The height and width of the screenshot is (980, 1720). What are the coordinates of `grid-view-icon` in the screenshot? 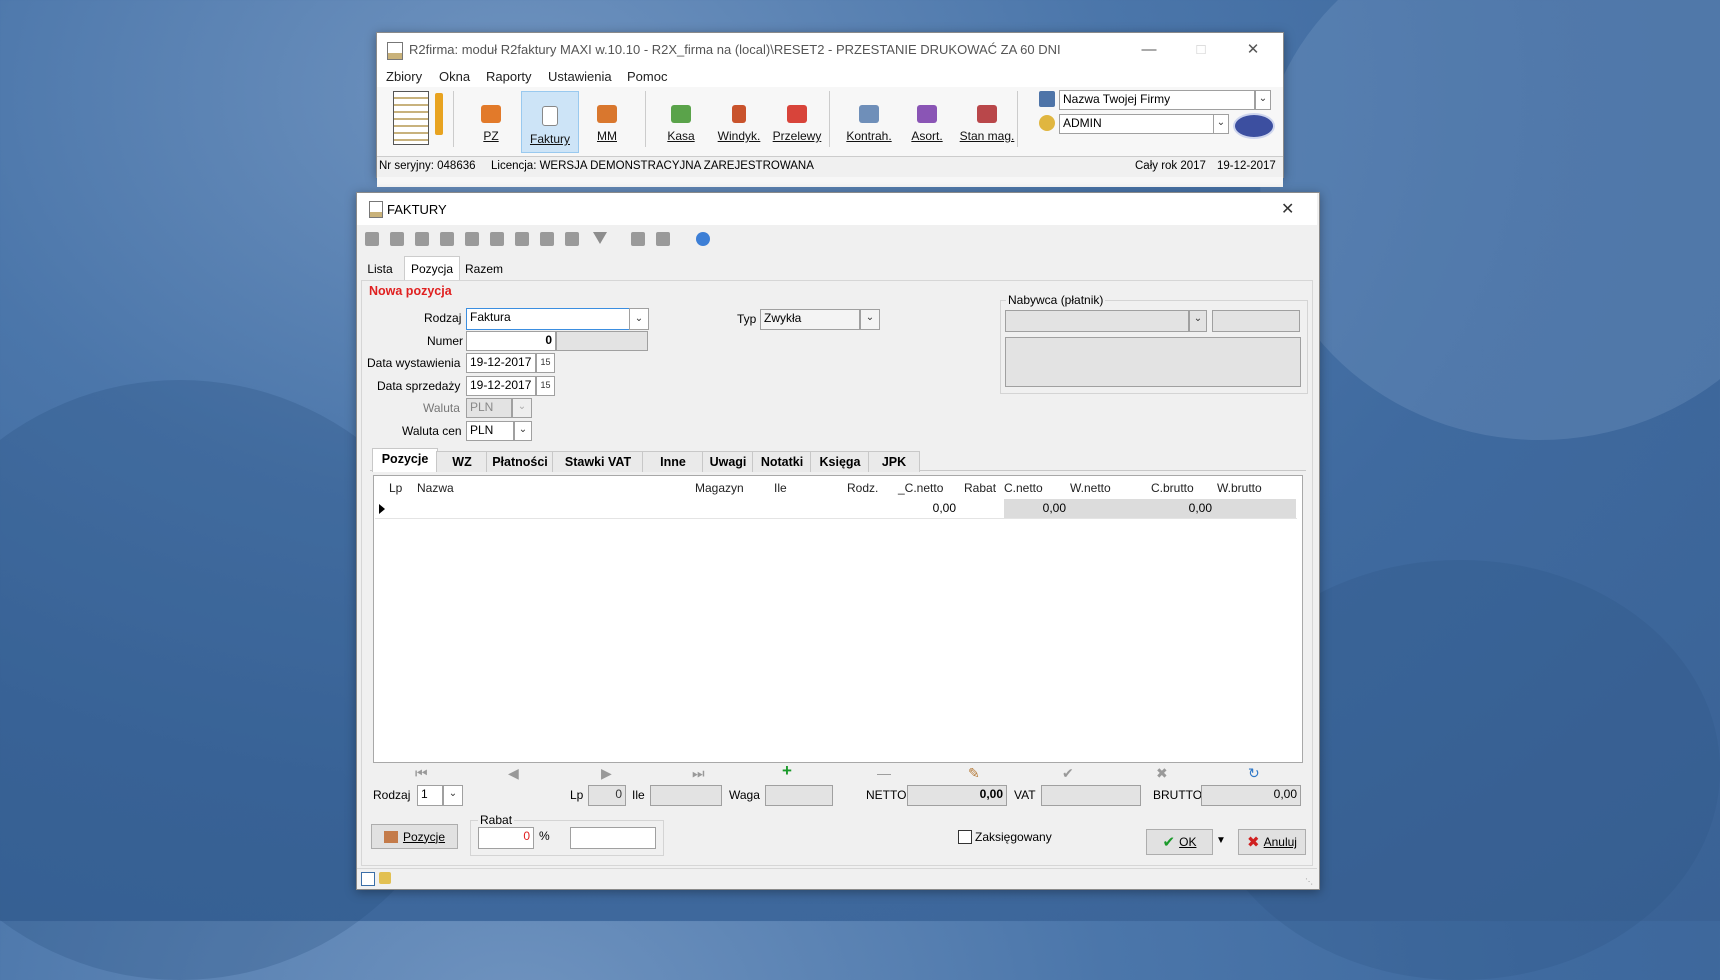 It's located at (368, 879).